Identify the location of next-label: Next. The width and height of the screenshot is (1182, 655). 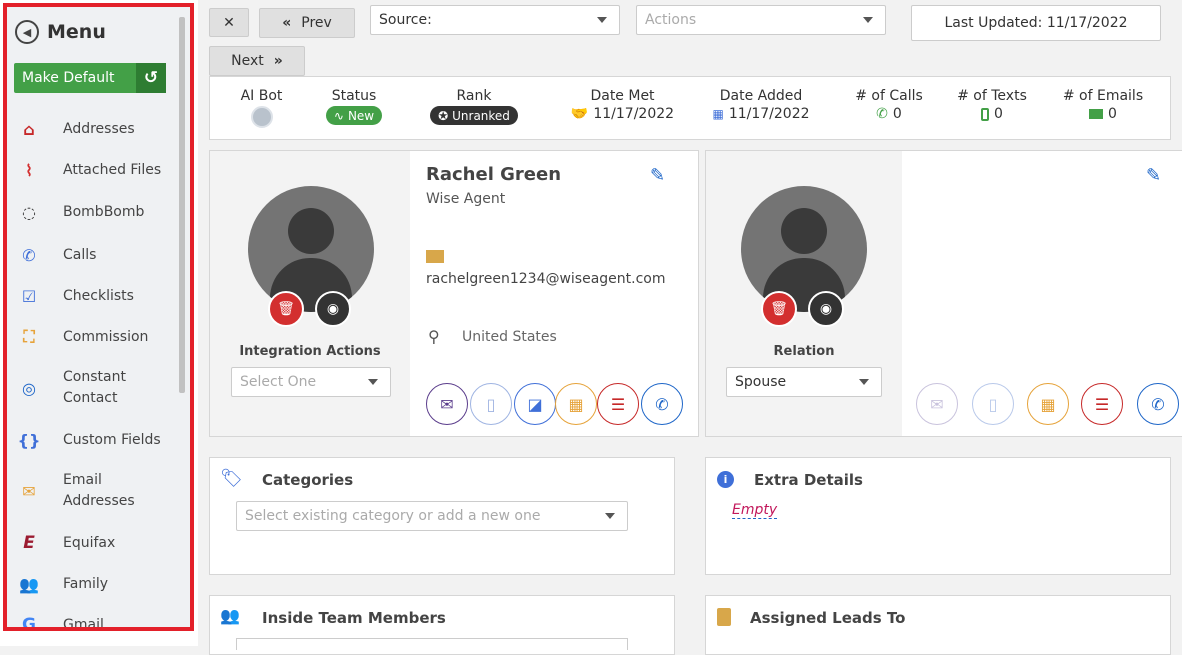
(247, 61).